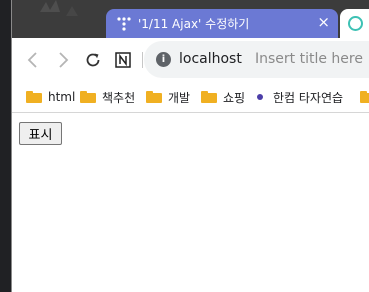 This screenshot has height=292, width=369. What do you see at coordinates (163, 59) in the screenshot?
I see `info-icon: i` at bounding box center [163, 59].